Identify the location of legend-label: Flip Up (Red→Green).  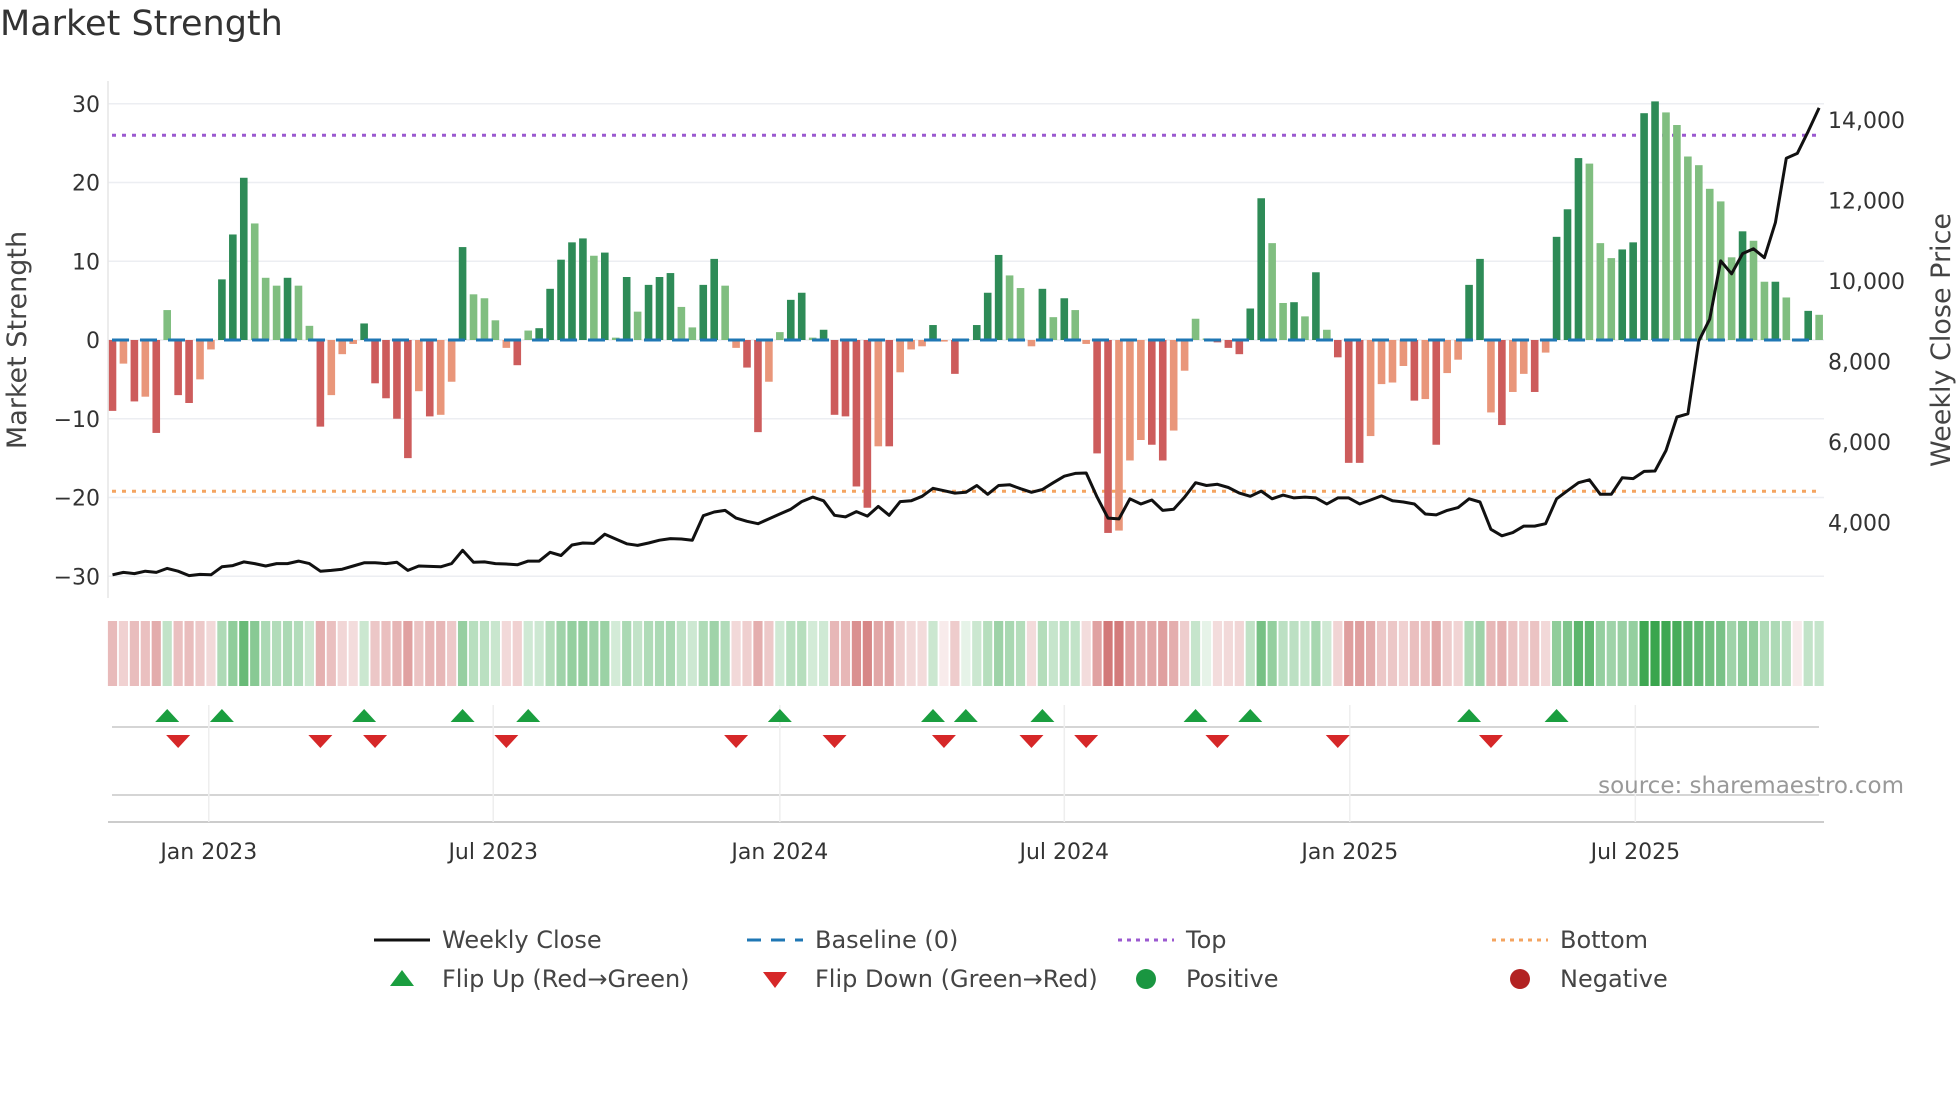
(566, 979).